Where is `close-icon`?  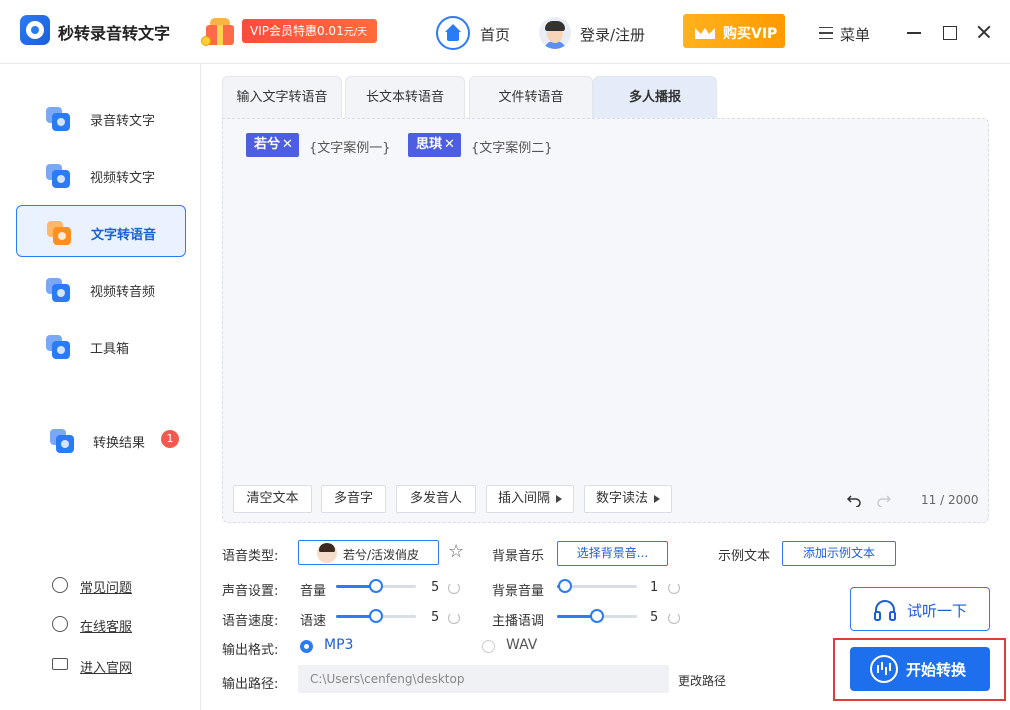 close-icon is located at coordinates (984, 32).